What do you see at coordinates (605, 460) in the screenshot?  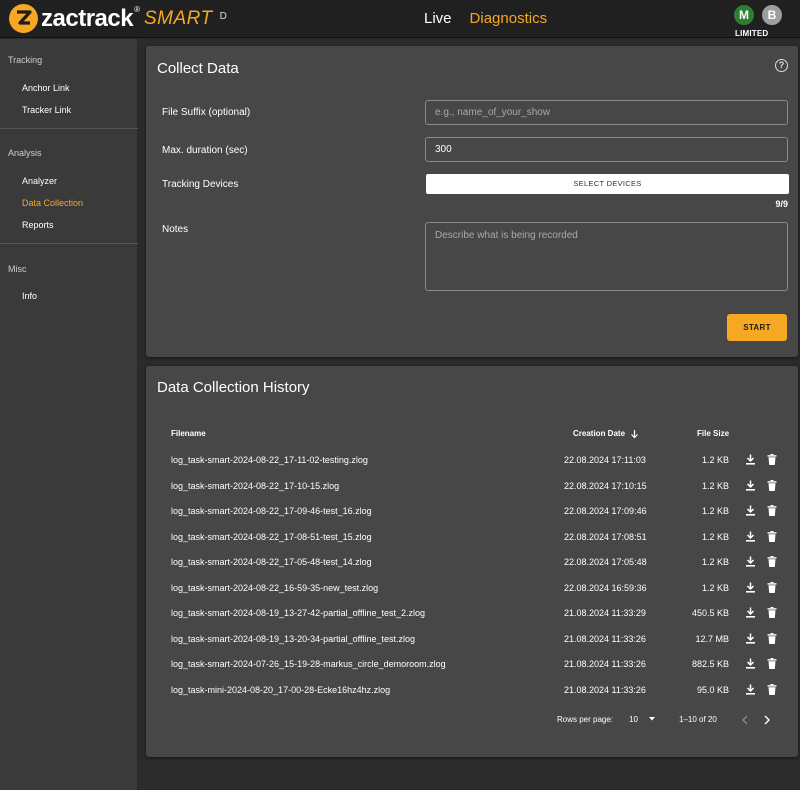 I see `row-creation-date: 22.08.2024 17:11:03` at bounding box center [605, 460].